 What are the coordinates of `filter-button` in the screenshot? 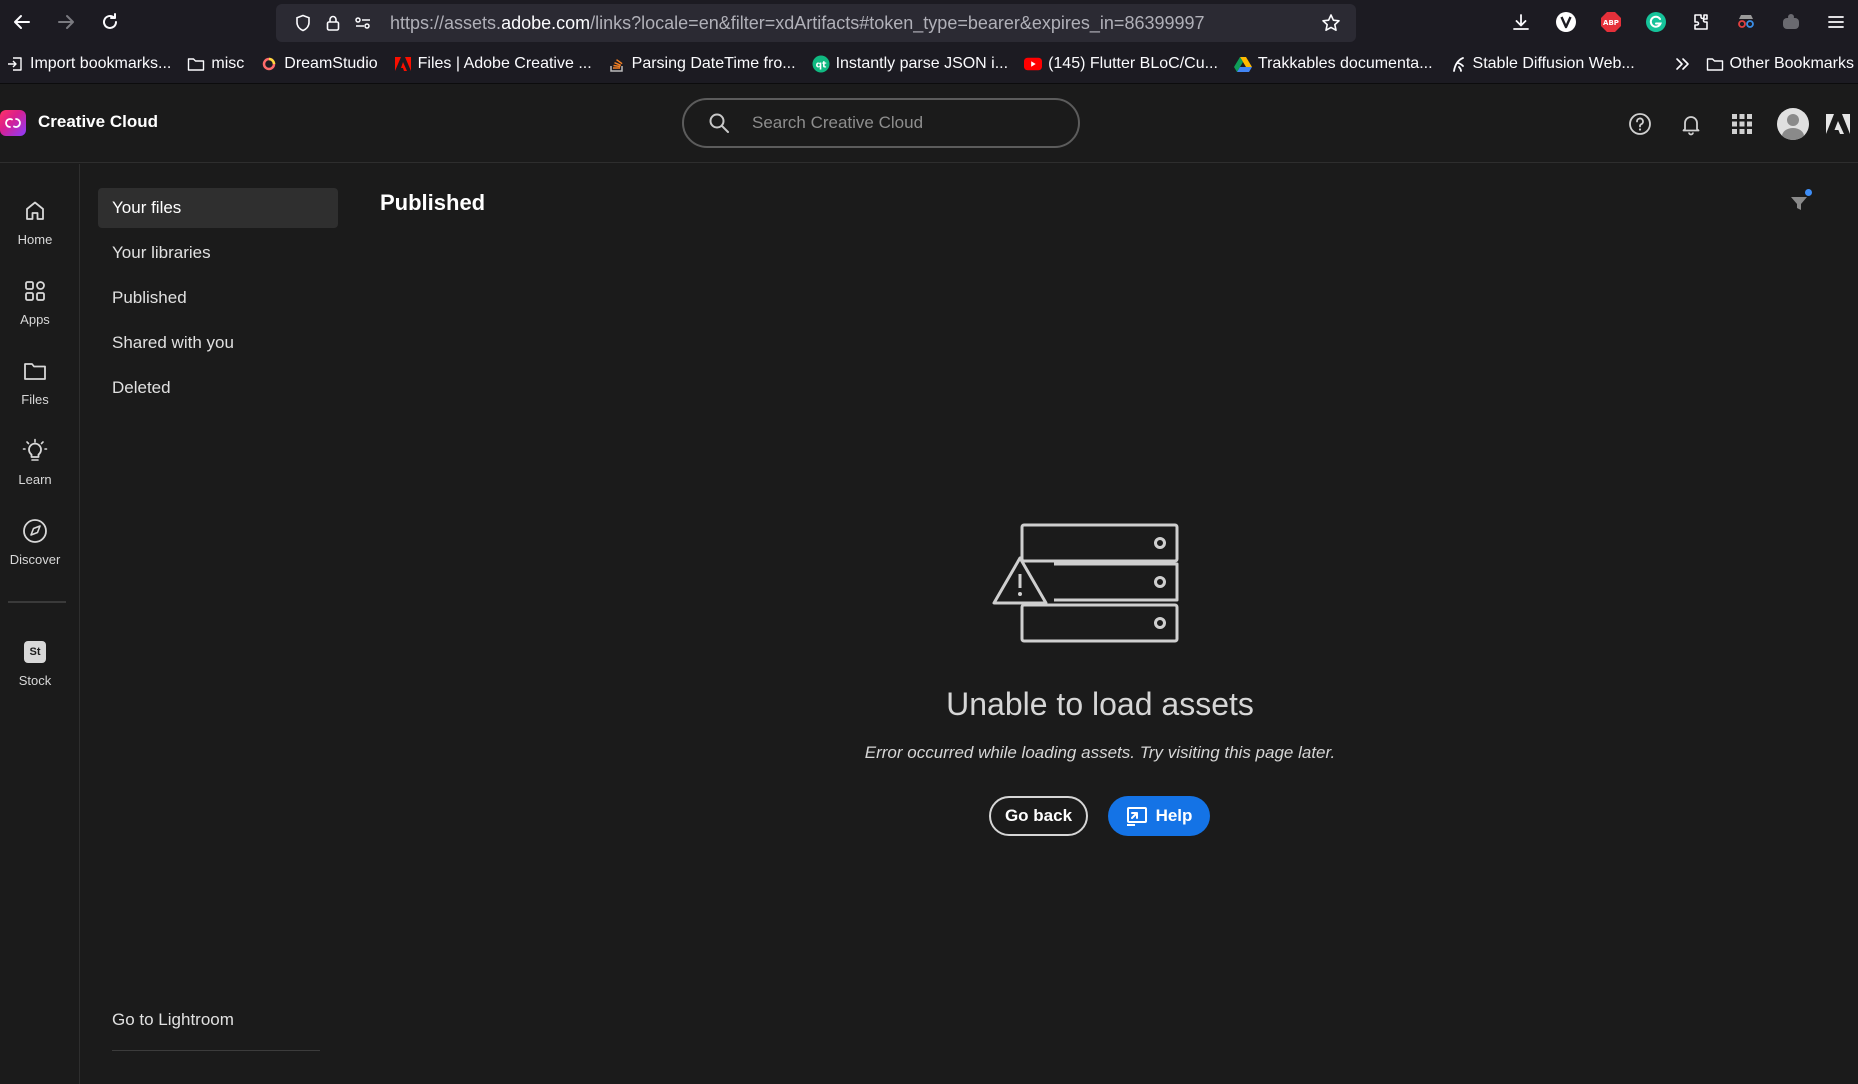 It's located at (1799, 203).